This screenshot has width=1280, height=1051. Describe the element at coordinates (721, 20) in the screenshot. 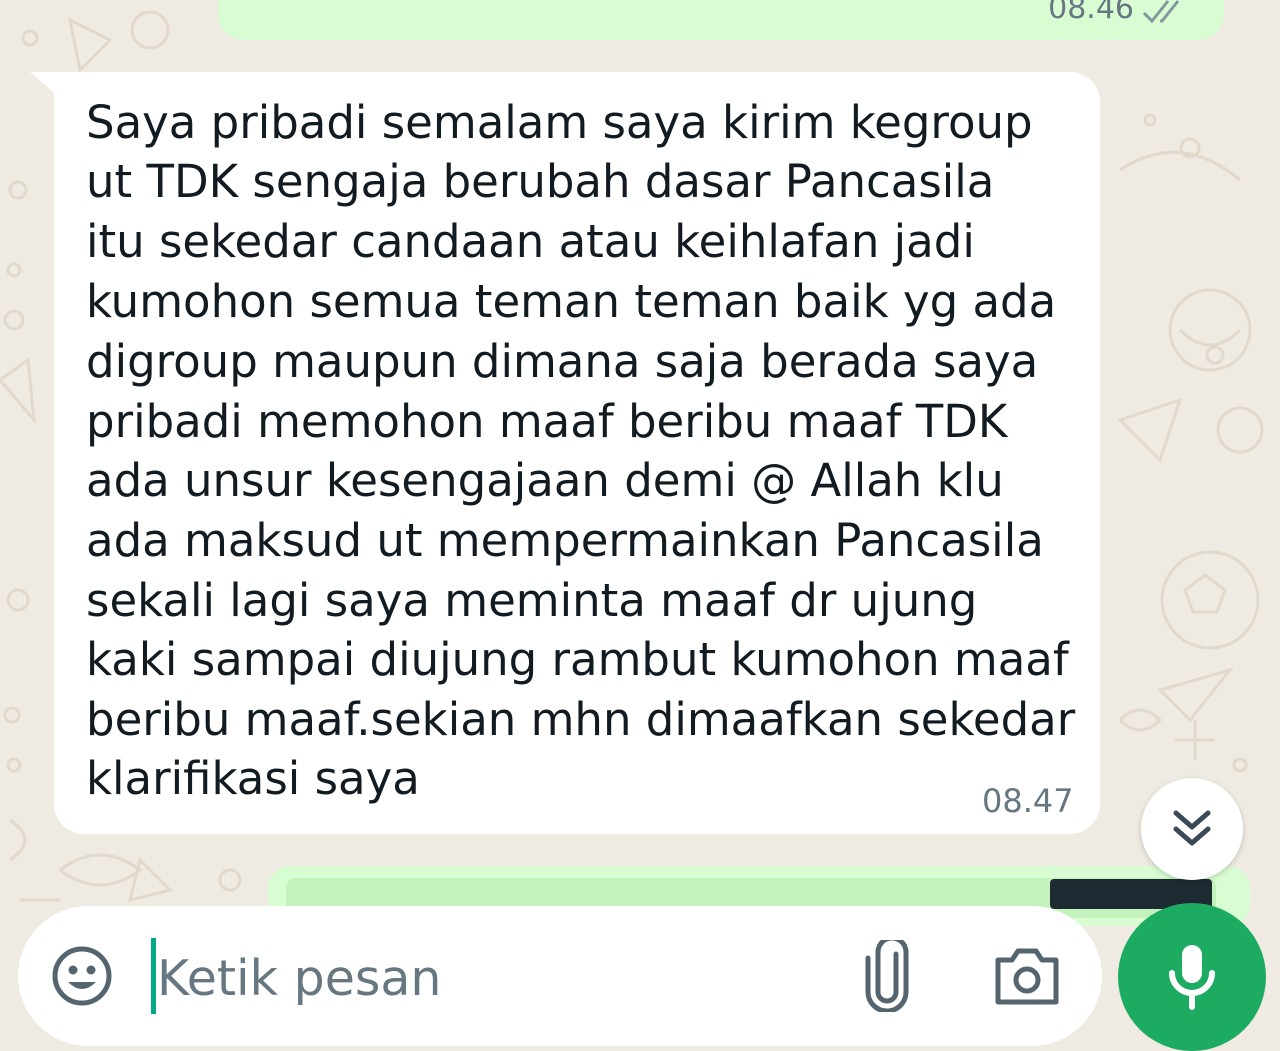

I see `outgoing-message-bubble: 08.46` at that location.